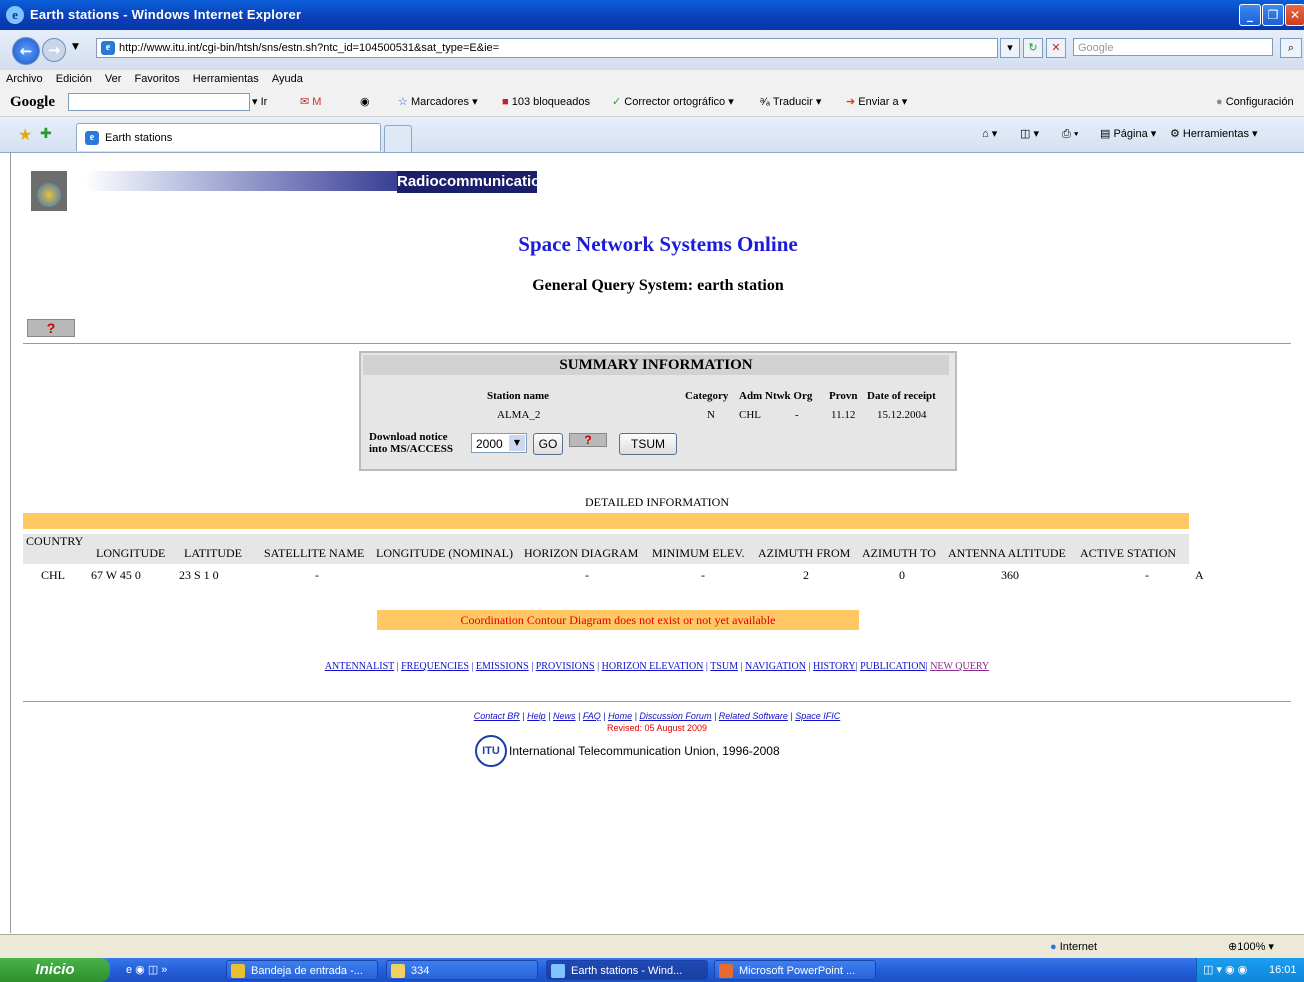  What do you see at coordinates (876, 102) in the screenshot?
I see `send-to-button: ➔ Enviar a ▾` at bounding box center [876, 102].